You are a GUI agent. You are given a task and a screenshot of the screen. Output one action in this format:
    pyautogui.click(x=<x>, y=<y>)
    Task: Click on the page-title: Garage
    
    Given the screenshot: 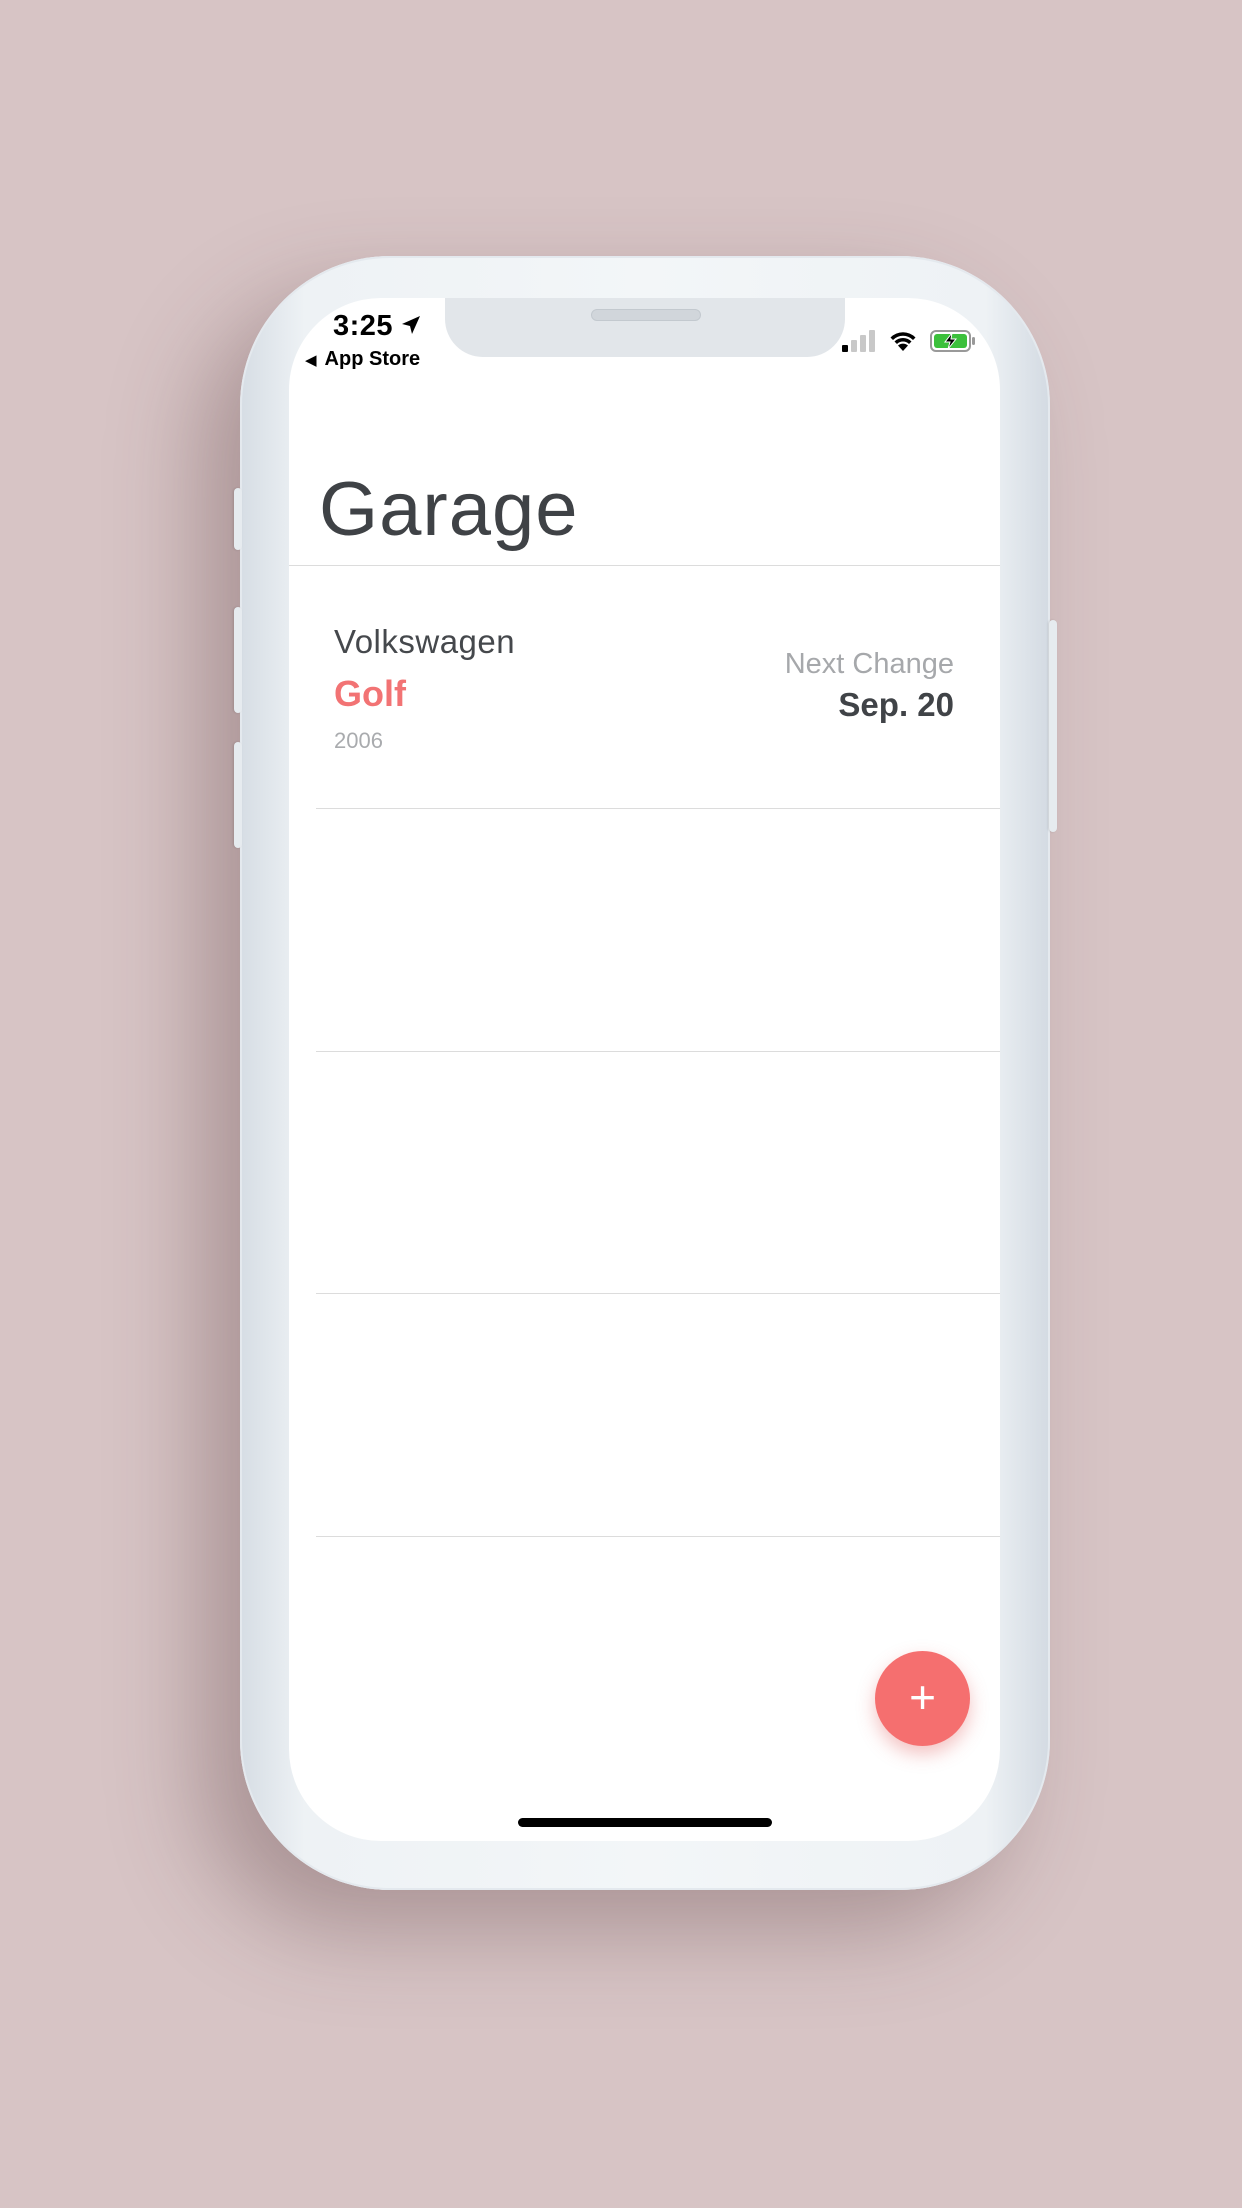 What is the action you would take?
    pyautogui.click(x=449, y=509)
    